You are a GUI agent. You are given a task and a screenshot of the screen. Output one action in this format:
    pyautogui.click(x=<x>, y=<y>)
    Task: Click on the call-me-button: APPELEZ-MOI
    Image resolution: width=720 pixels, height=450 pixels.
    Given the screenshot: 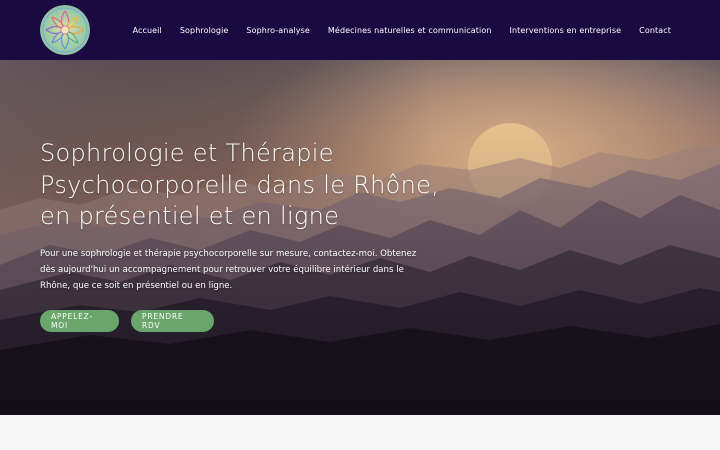 What is the action you would take?
    pyautogui.click(x=79, y=320)
    